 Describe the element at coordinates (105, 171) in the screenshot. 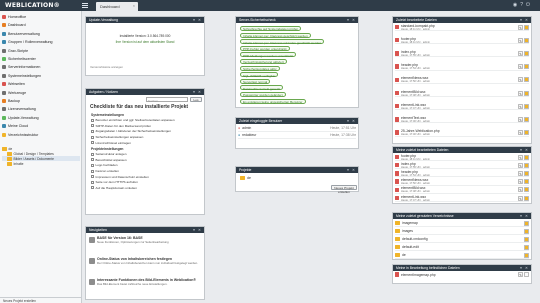

I see `checklist-item: Favicon erstellen` at that location.